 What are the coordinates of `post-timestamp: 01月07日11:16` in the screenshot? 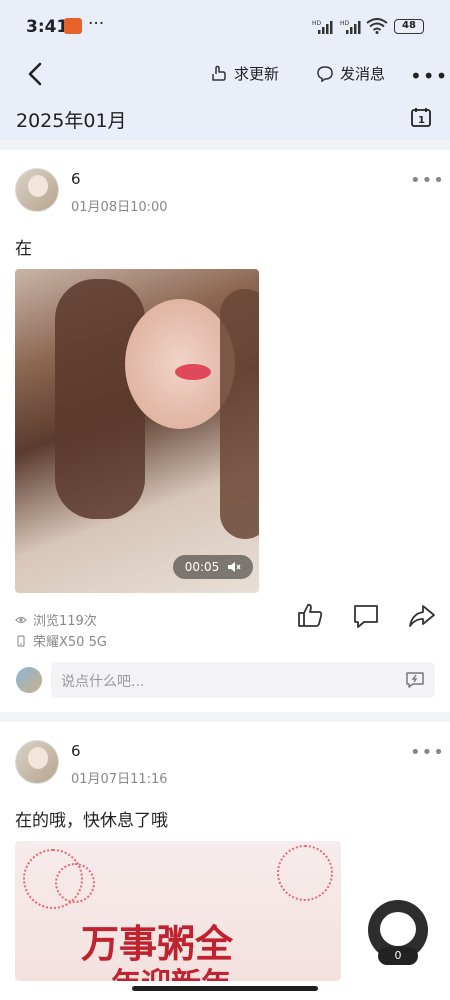 It's located at (119, 779).